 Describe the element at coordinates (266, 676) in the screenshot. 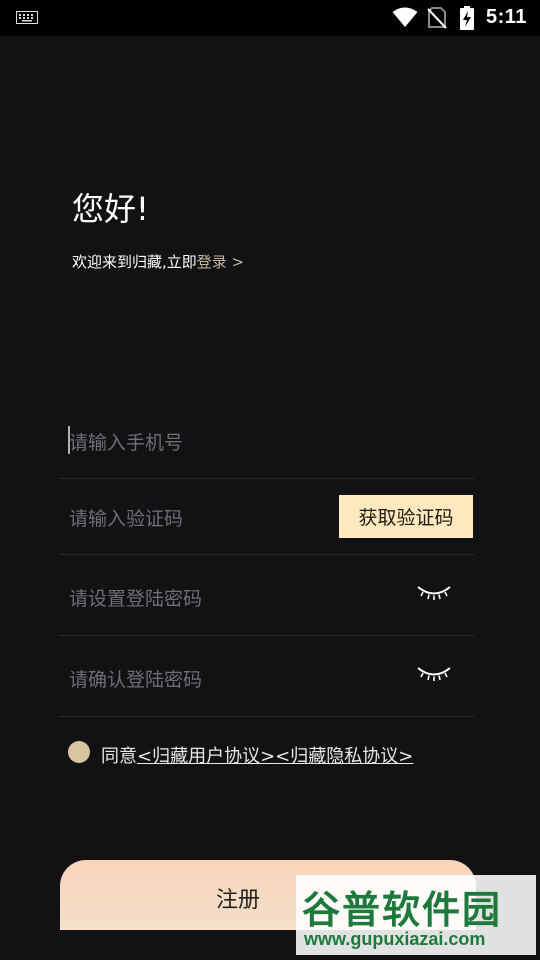

I see `confirm-password-field: 请确认登陆密码` at that location.